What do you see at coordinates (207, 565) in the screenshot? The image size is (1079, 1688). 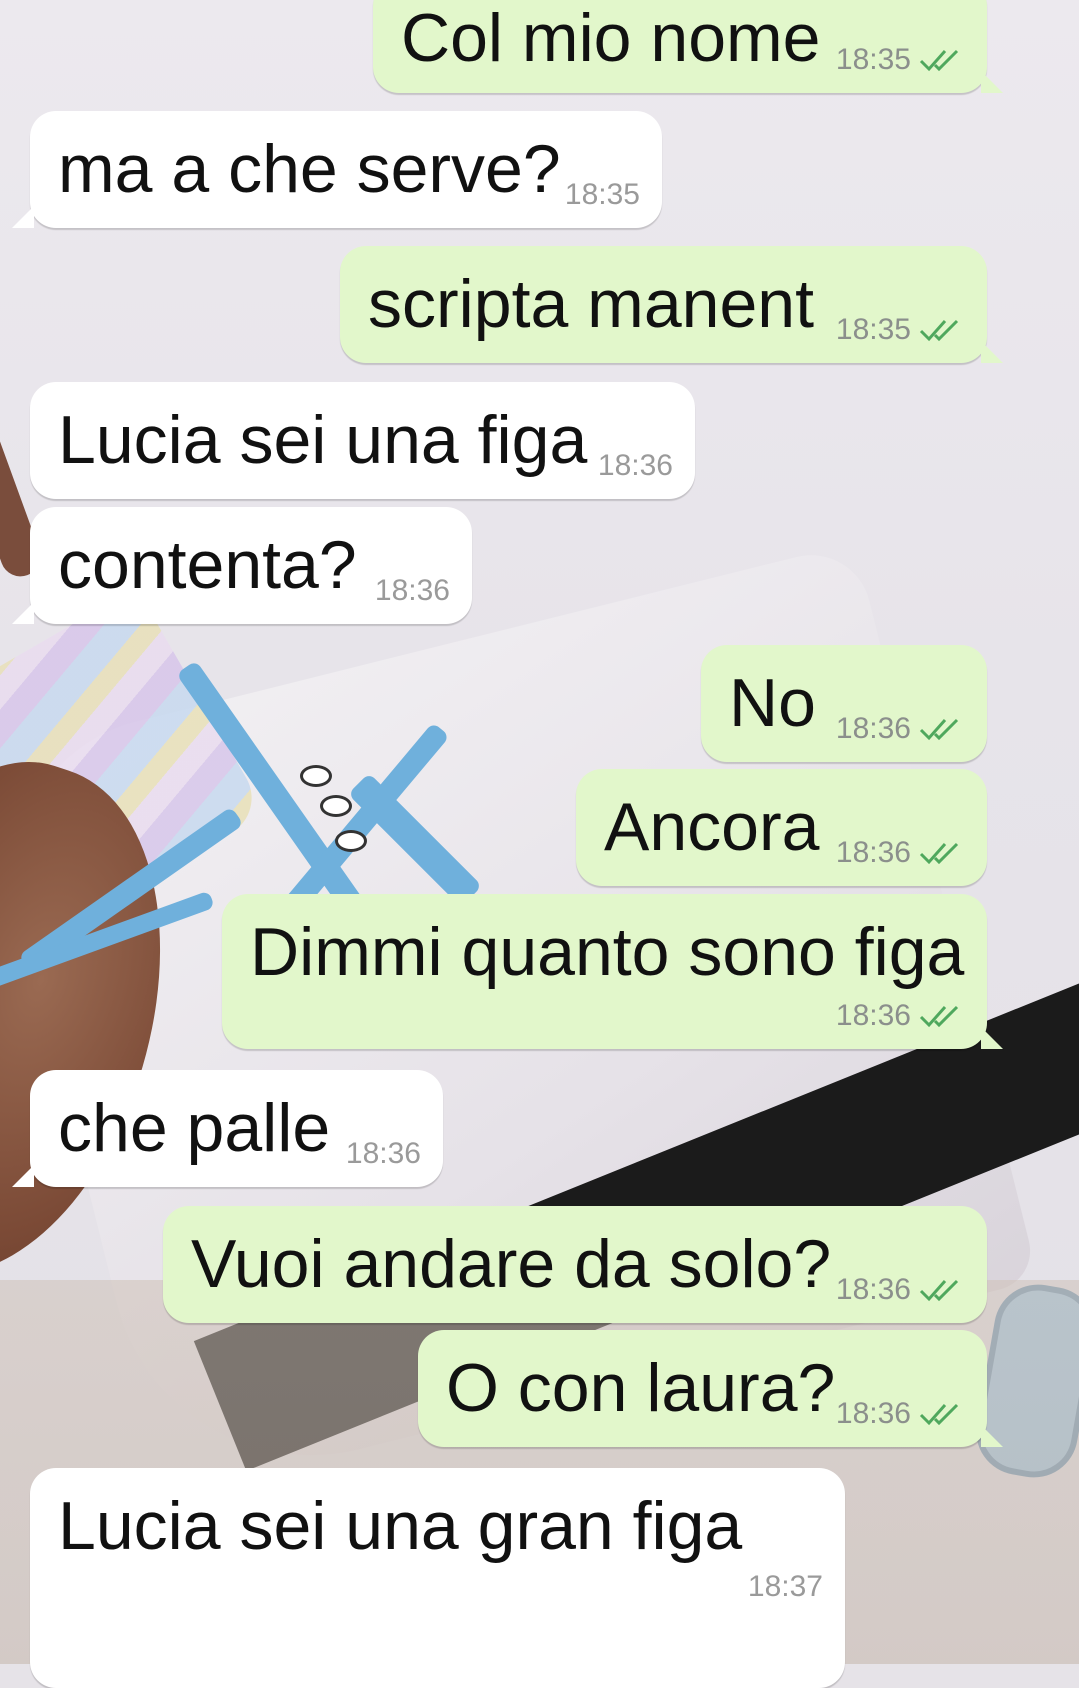 I see `message-text: contenta?` at bounding box center [207, 565].